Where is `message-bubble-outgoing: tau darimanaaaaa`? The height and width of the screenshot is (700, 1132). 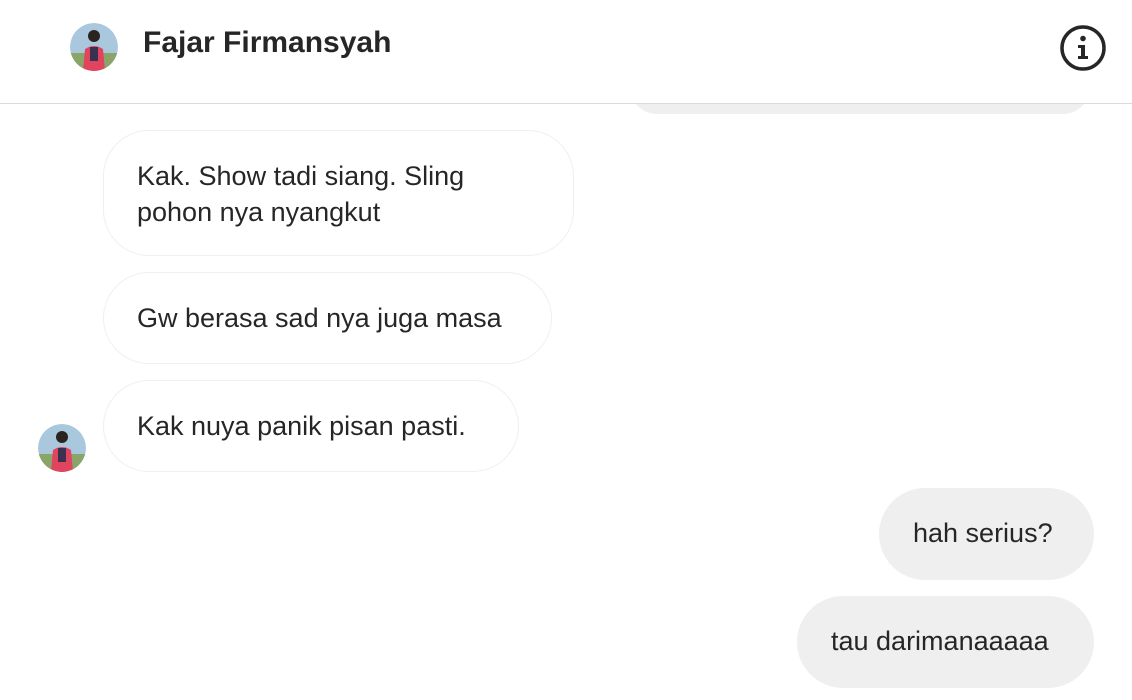
message-bubble-outgoing: tau darimanaaaaa is located at coordinates (945, 642).